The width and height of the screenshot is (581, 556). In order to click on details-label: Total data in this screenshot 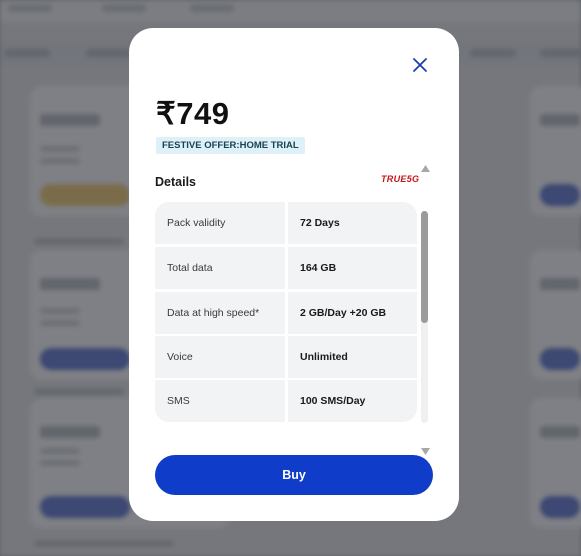, I will do `click(220, 268)`.